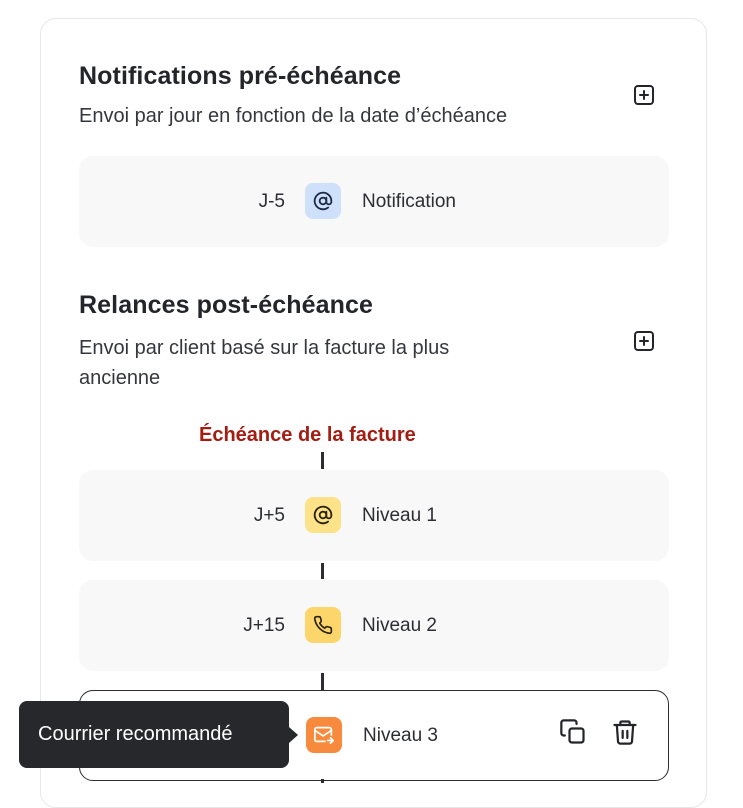 The image size is (743, 808). Describe the element at coordinates (120, 378) in the screenshot. I see `post-due-description-line2: ancienne` at that location.